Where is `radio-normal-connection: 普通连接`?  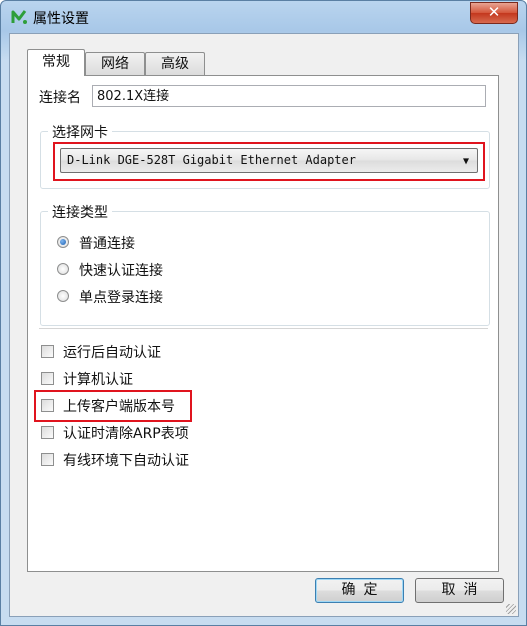
radio-normal-connection: 普通连接 is located at coordinates (157, 243).